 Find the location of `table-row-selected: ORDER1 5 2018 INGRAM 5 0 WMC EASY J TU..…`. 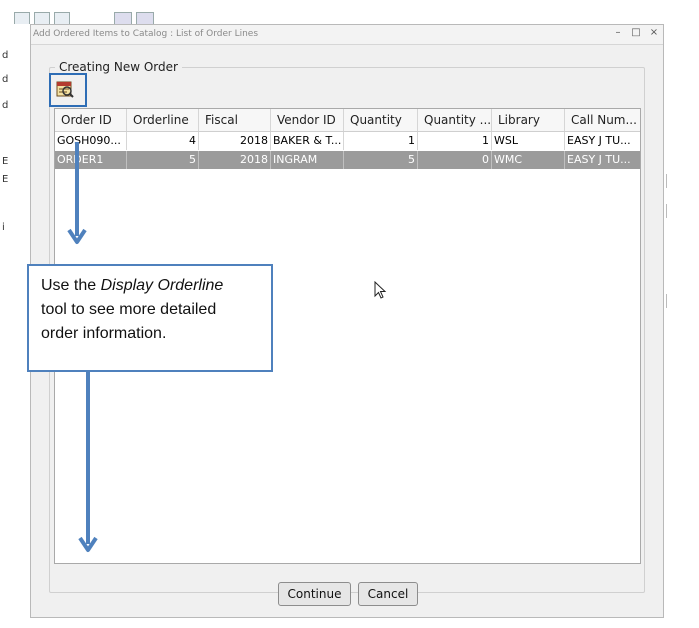

table-row-selected: ORDER1 5 2018 INGRAM 5 0 WMC EASY J TU..… is located at coordinates (347, 160).